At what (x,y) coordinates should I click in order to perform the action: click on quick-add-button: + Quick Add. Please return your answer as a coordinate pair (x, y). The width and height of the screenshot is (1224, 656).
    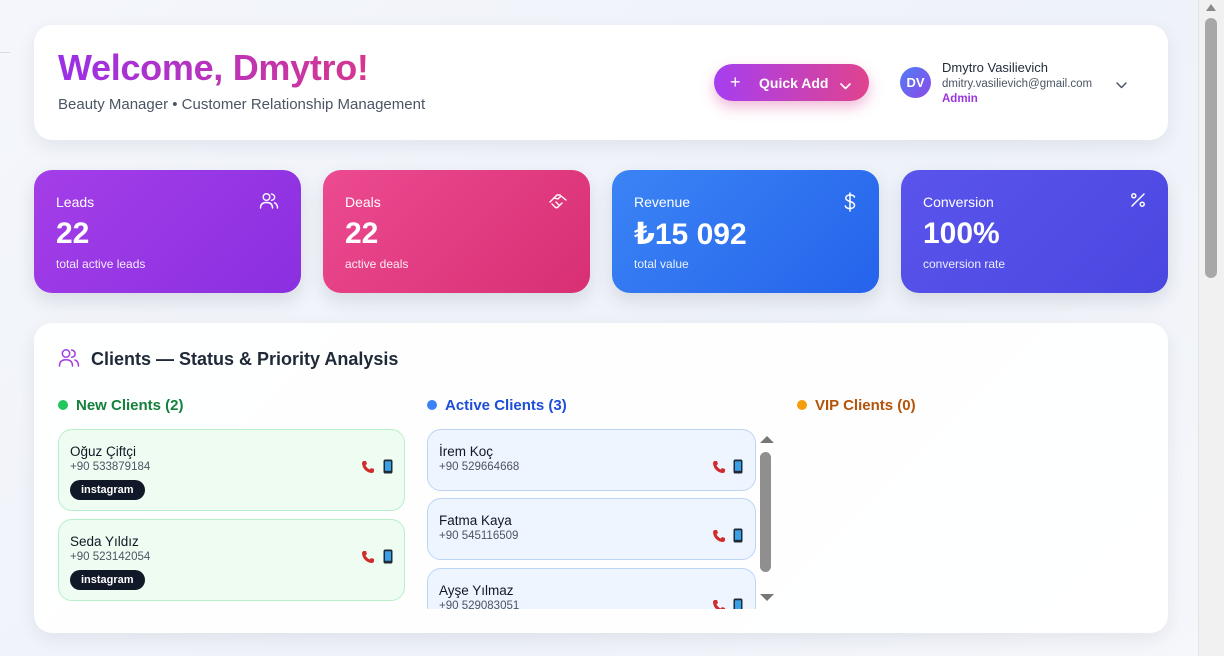
    Looking at the image, I should click on (791, 82).